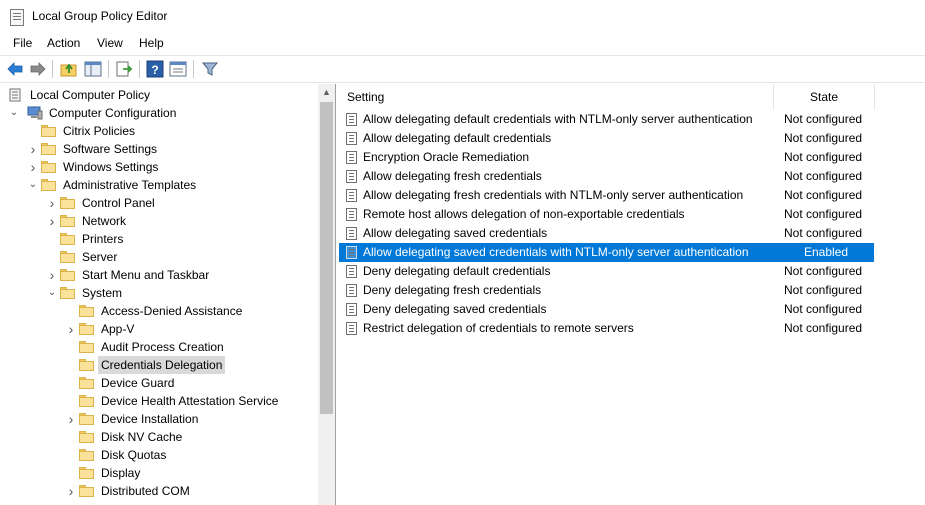  I want to click on forward-arrow-icon, so click(38, 69).